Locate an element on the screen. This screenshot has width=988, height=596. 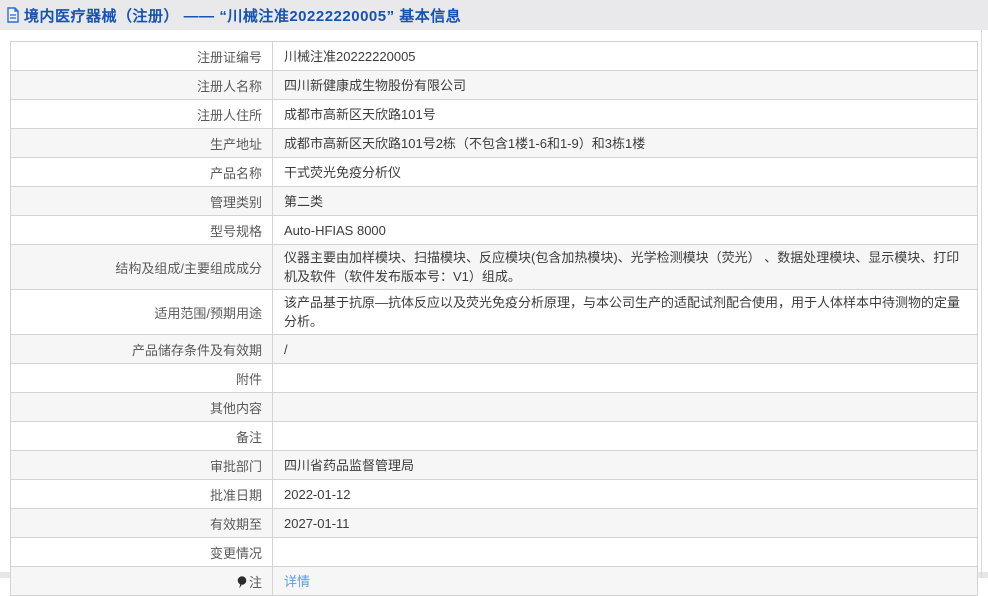
row-label: 结构及组成/主要组成成分 is located at coordinates (141, 267).